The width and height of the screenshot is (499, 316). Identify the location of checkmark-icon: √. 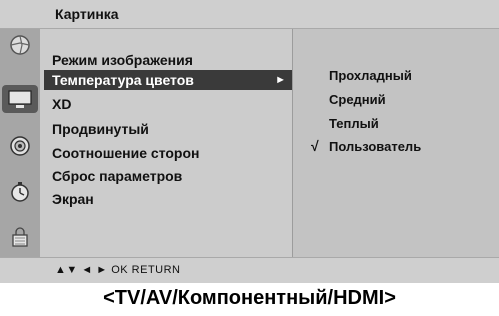
(315, 146).